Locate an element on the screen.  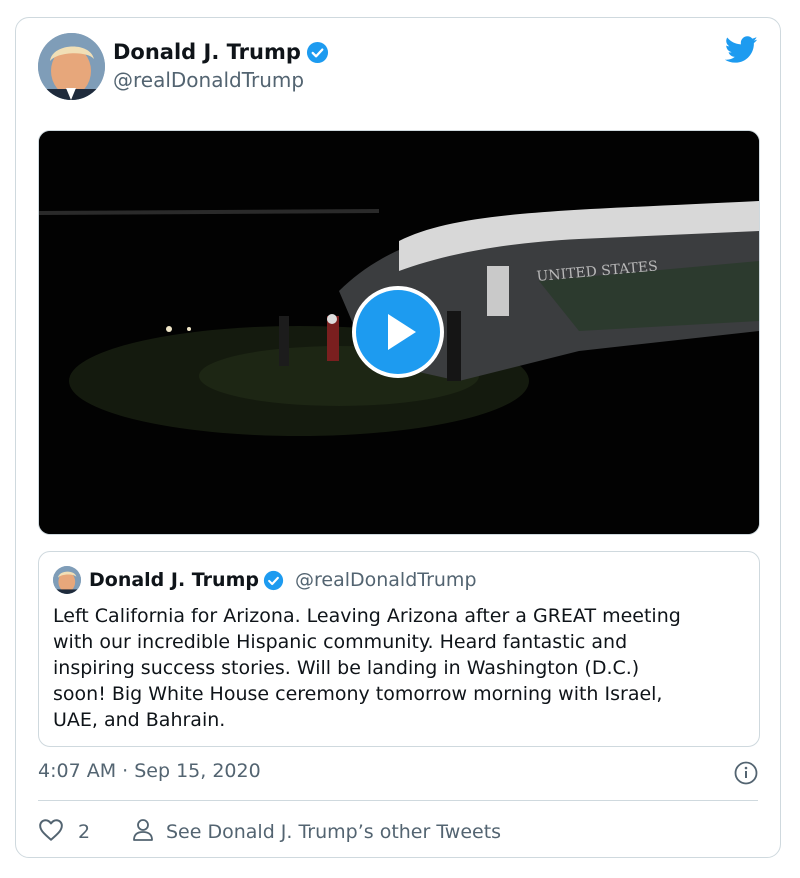
heart-icon is located at coordinates (51, 832).